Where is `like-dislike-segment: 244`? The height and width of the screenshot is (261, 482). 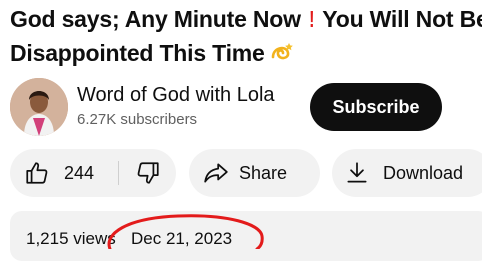
like-dislike-segment: 244 is located at coordinates (93, 173).